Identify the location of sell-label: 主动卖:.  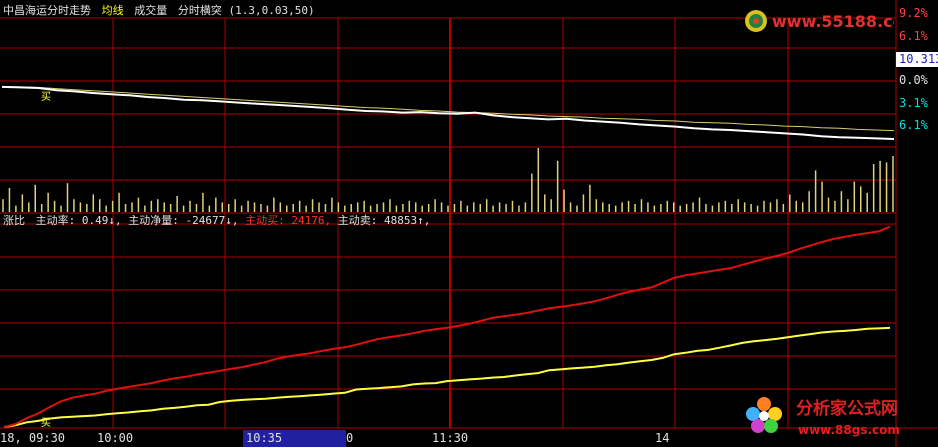
(357, 220).